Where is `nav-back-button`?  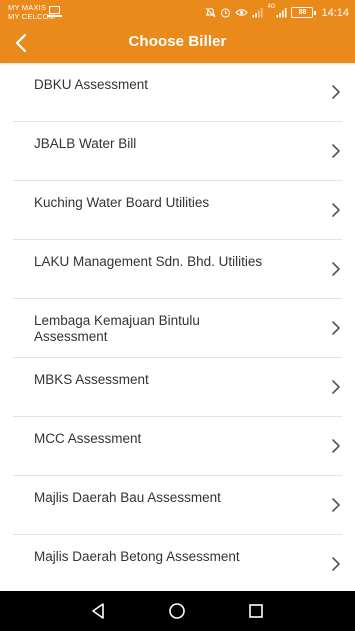 nav-back-button is located at coordinates (98, 611).